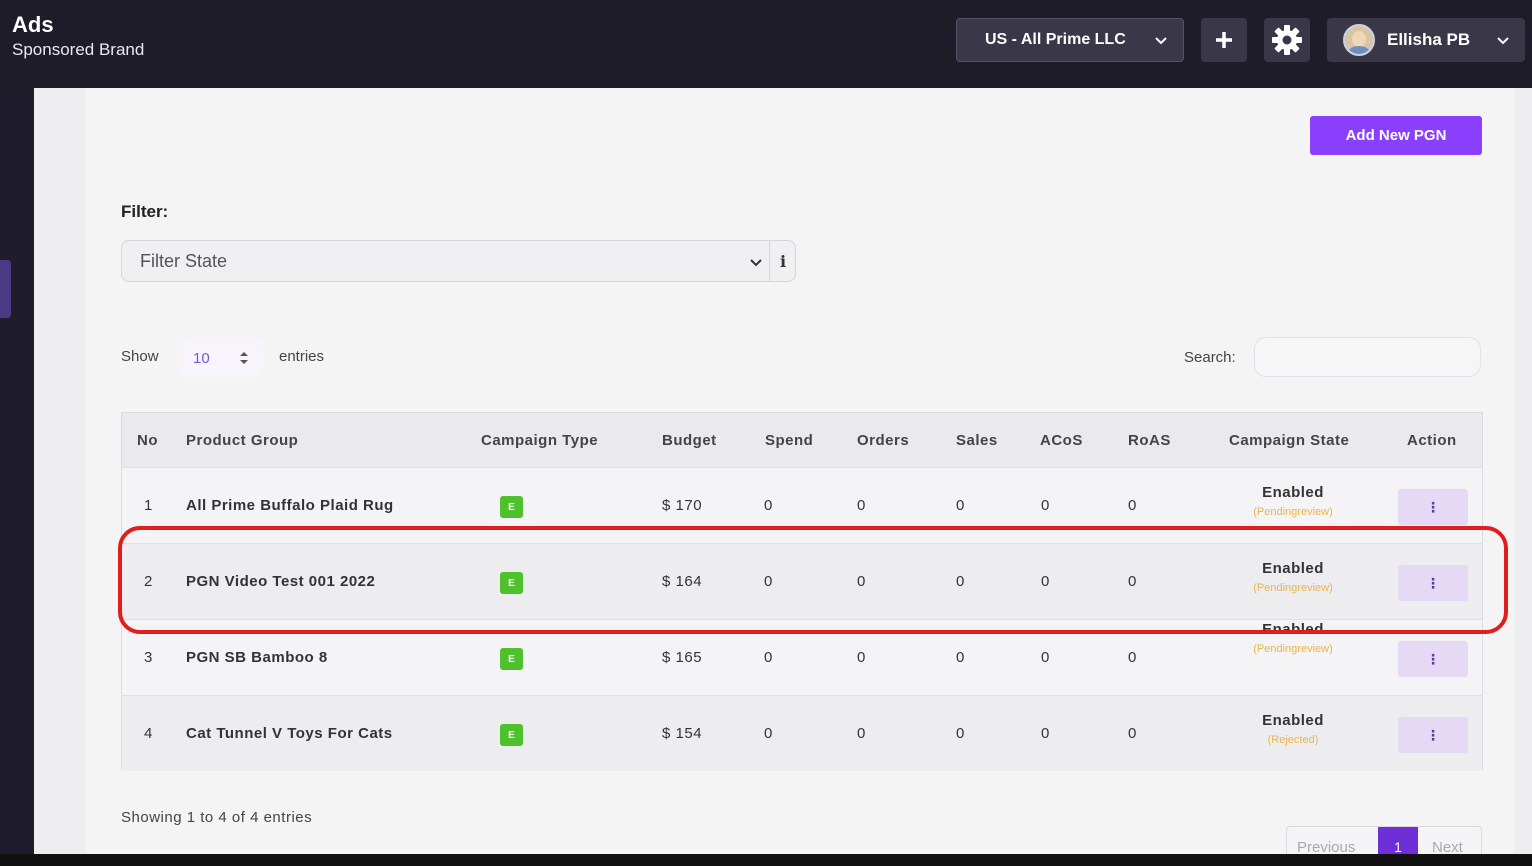 The image size is (1532, 866). What do you see at coordinates (289, 733) in the screenshot?
I see `product-group-cell: Cat Tunnel V Toys For Cats` at bounding box center [289, 733].